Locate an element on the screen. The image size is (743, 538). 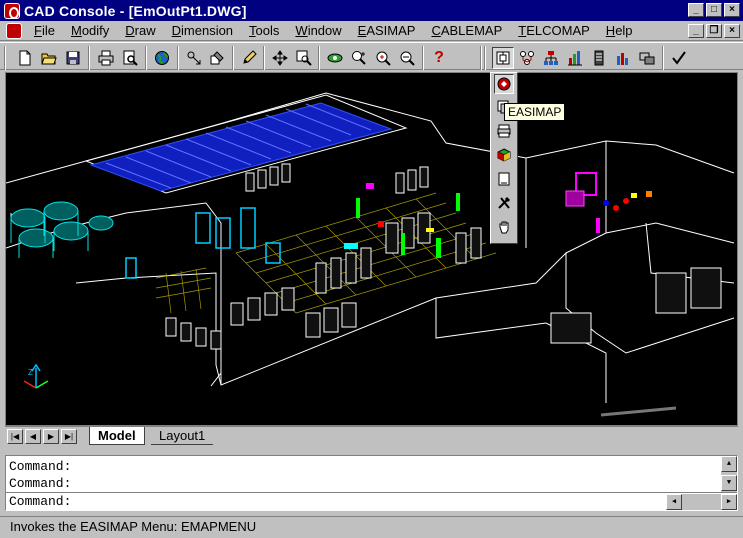
save-icon is located at coordinates (73, 58).